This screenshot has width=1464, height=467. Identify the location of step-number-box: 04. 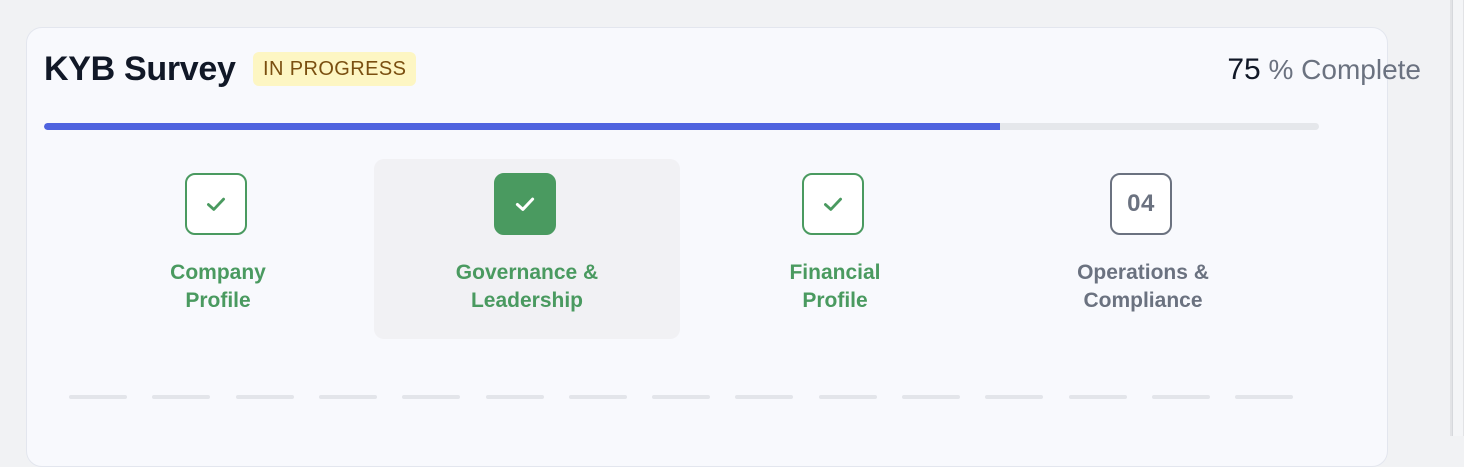
(1141, 204).